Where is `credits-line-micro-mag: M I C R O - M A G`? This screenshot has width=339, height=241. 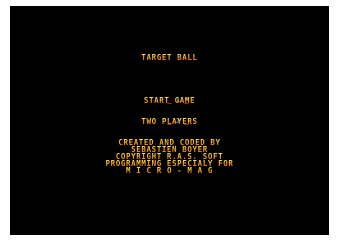
credits-line-micro-mag: M I C R O - M A G is located at coordinates (169, 171).